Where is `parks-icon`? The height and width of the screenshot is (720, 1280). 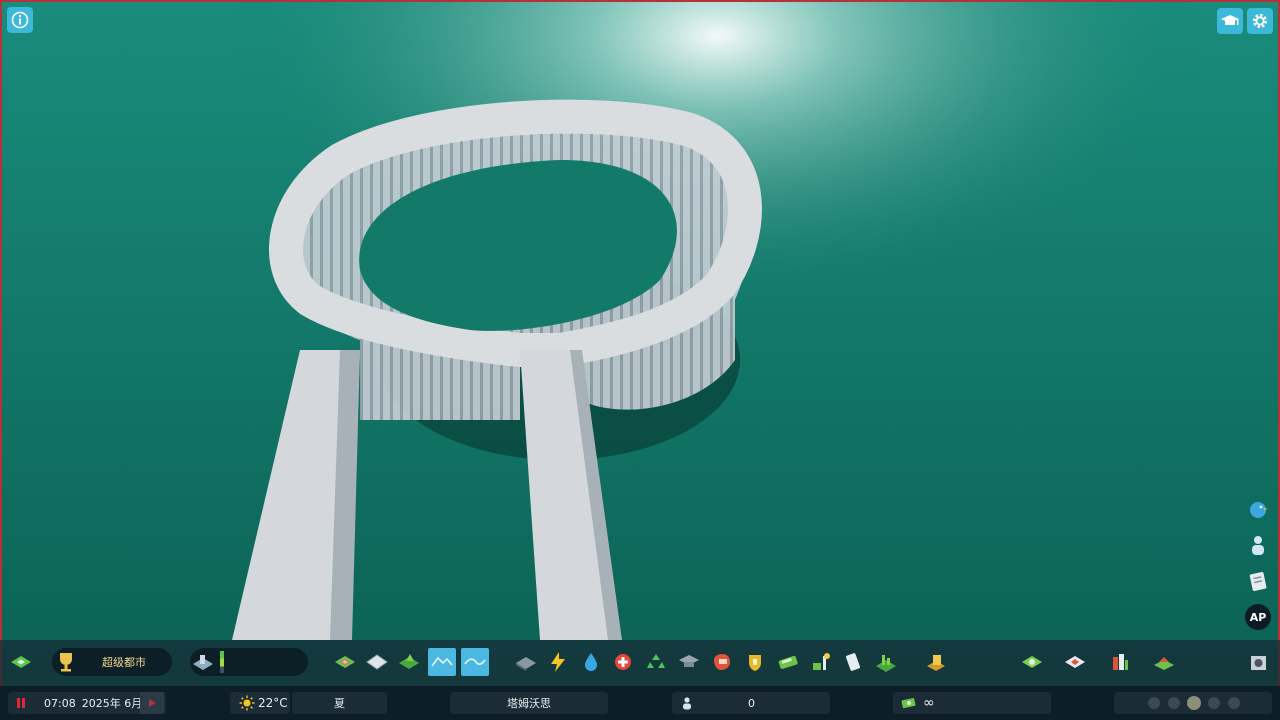 parks-icon is located at coordinates (526, 664).